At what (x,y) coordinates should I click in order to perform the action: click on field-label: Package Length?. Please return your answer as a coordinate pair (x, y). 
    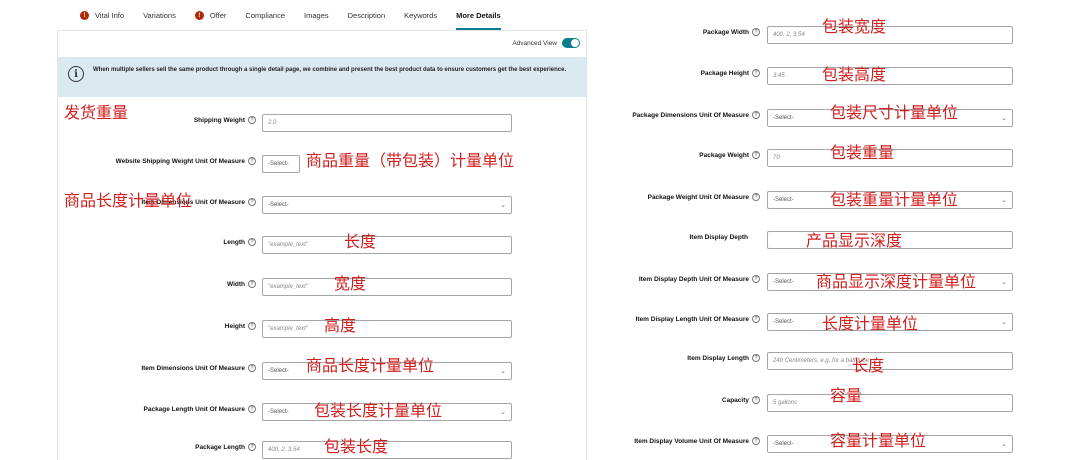
    Looking at the image, I should click on (225, 447).